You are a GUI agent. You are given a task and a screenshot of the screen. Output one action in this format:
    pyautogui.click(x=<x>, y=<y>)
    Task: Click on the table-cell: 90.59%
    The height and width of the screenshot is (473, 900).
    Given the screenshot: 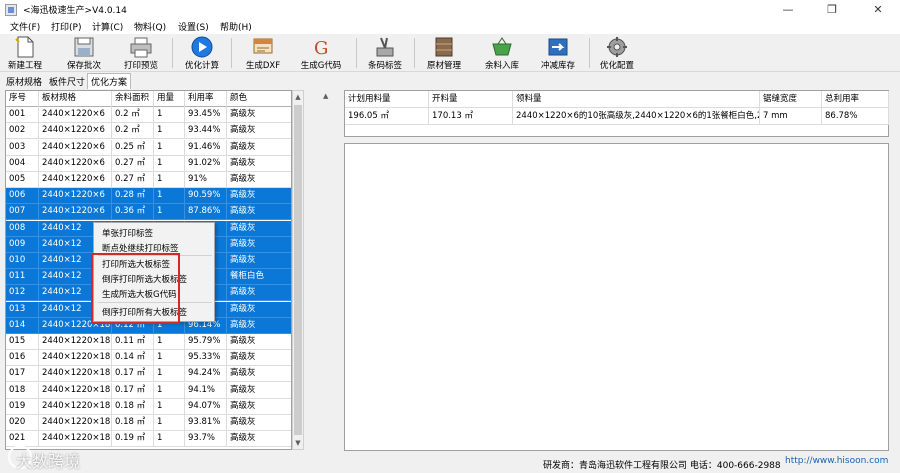 What is the action you would take?
    pyautogui.click(x=206, y=196)
    